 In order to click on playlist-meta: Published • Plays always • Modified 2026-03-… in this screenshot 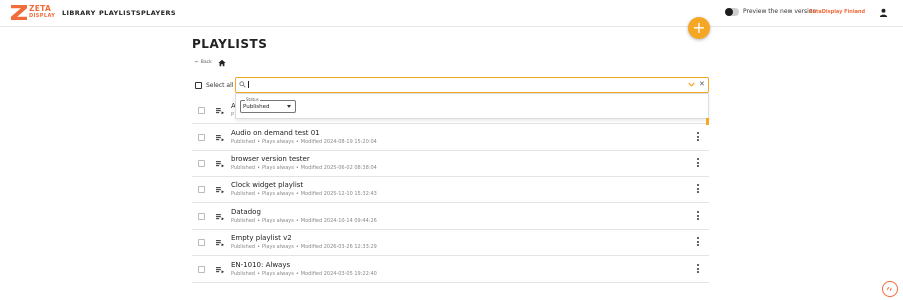, I will do `click(304, 247)`.